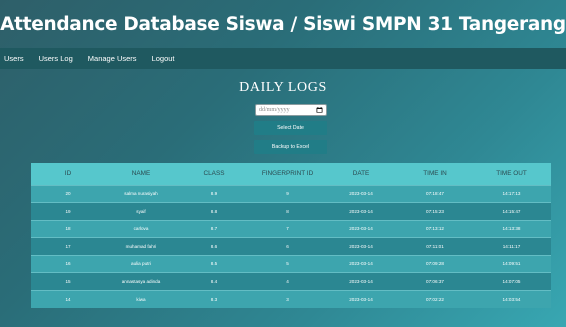 The image size is (566, 327). What do you see at coordinates (214, 298) in the screenshot?
I see `cell-class: 8.3` at bounding box center [214, 298].